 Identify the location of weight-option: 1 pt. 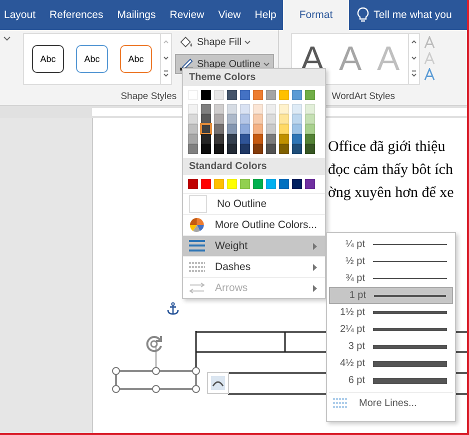
(391, 295).